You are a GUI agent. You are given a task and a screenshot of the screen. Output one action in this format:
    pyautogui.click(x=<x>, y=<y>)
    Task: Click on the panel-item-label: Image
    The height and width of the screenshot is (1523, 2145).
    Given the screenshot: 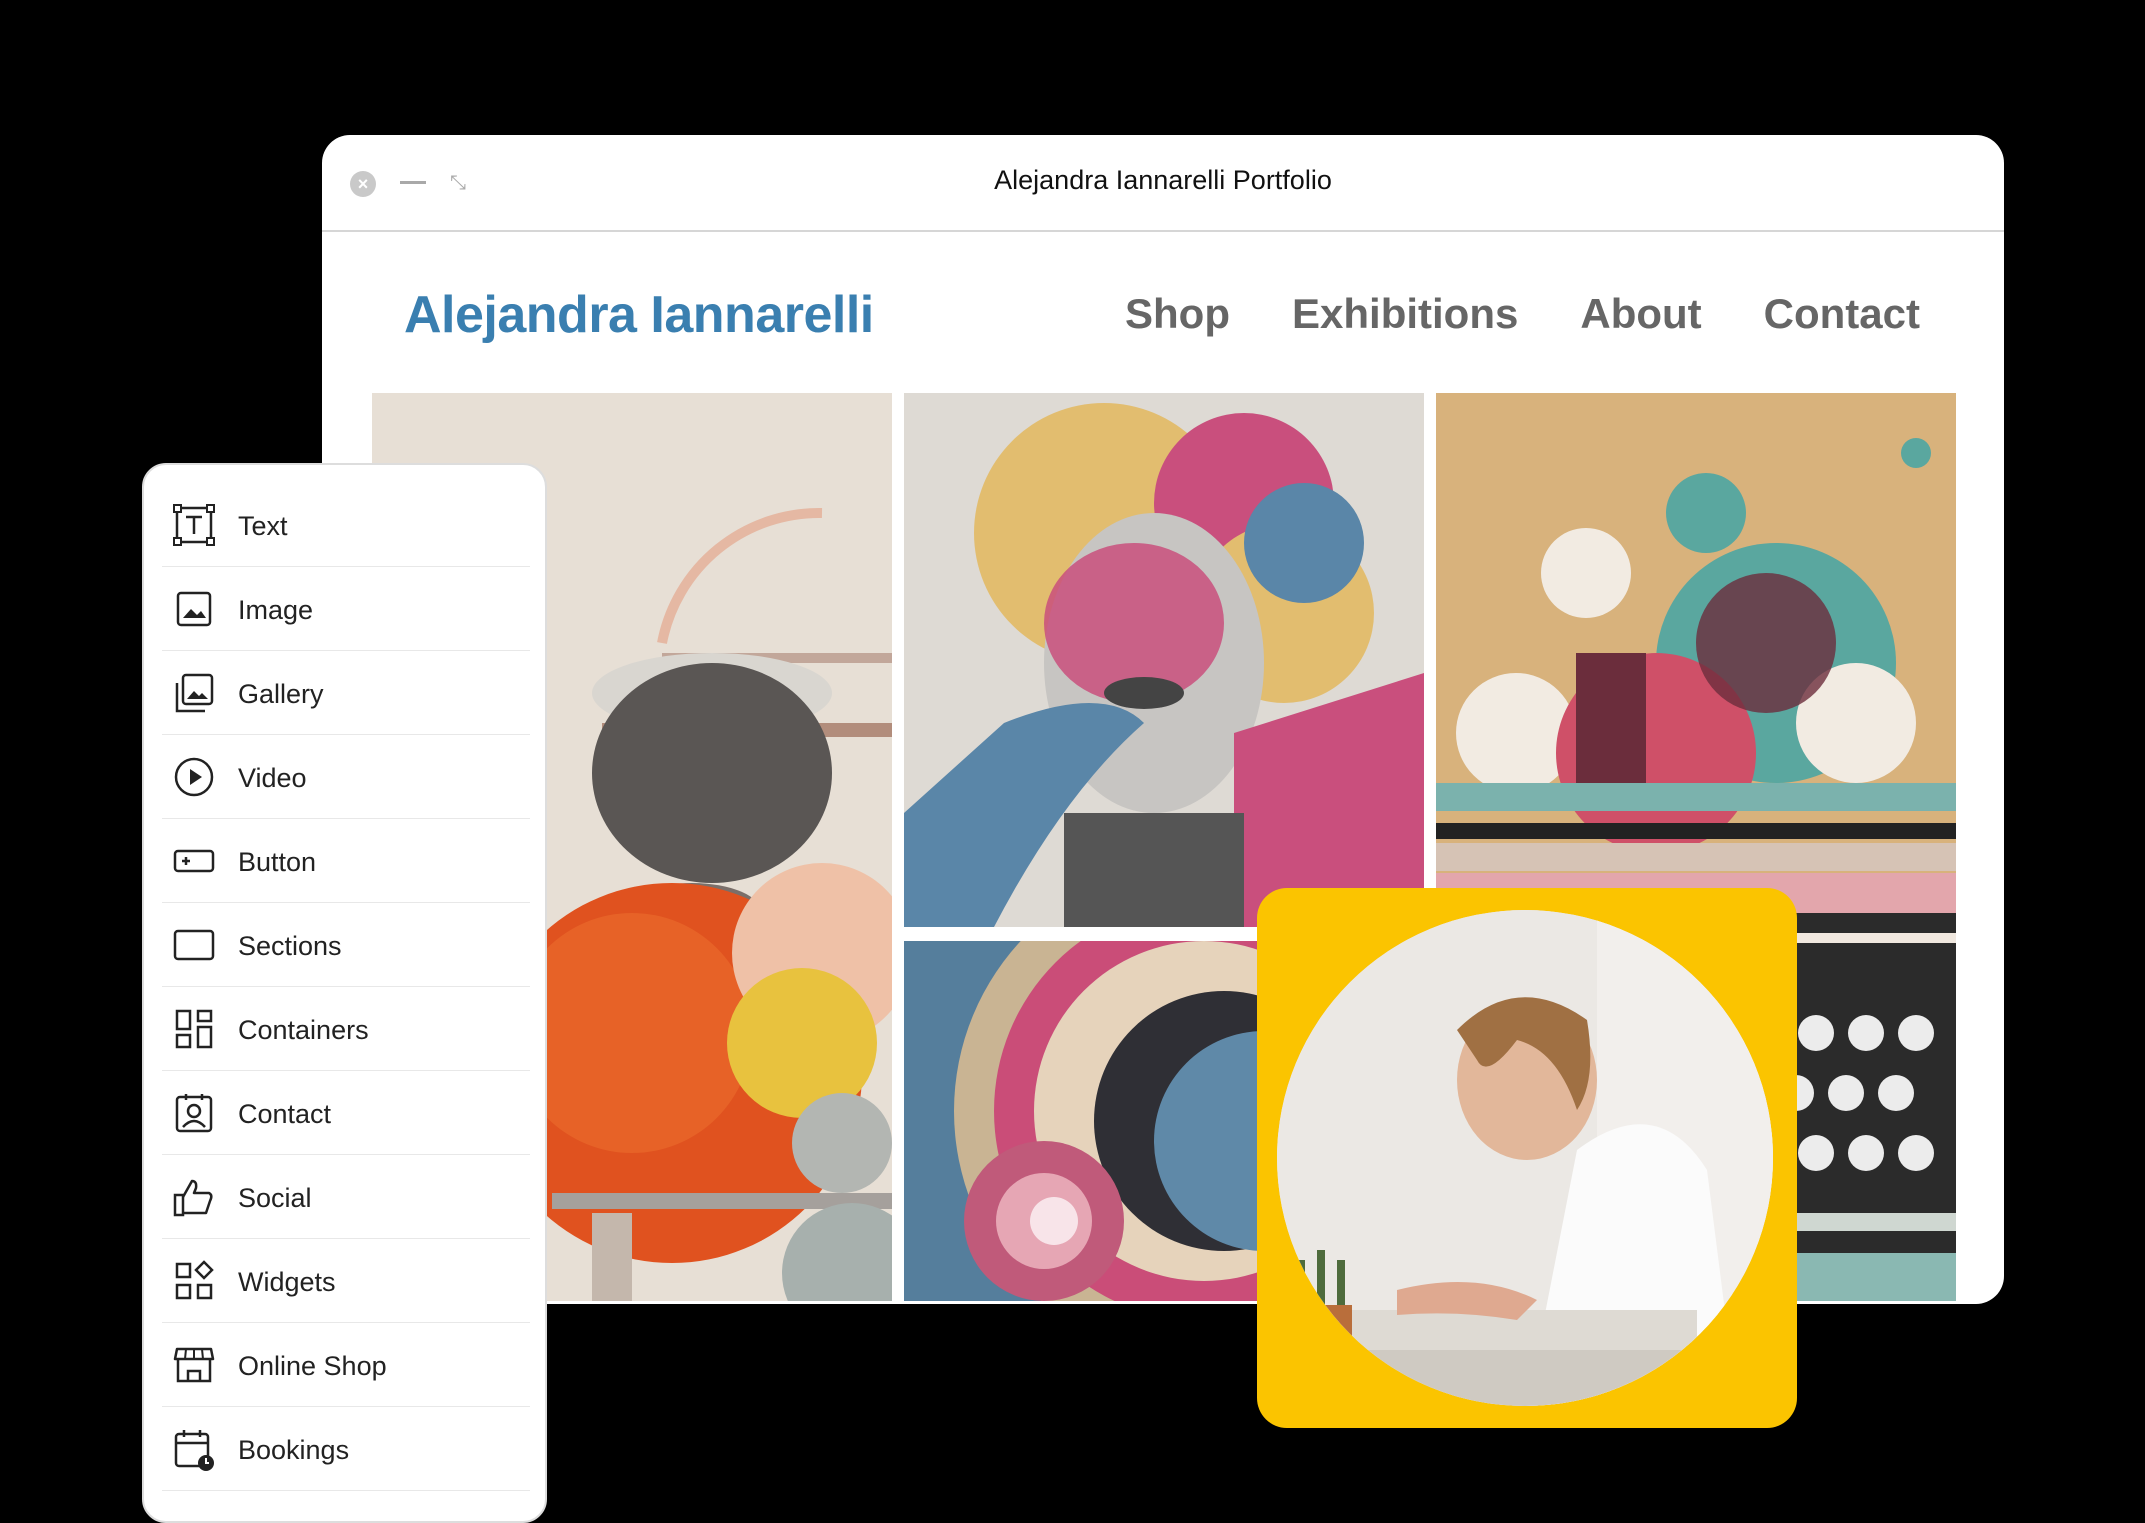 What is the action you would take?
    pyautogui.click(x=276, y=610)
    